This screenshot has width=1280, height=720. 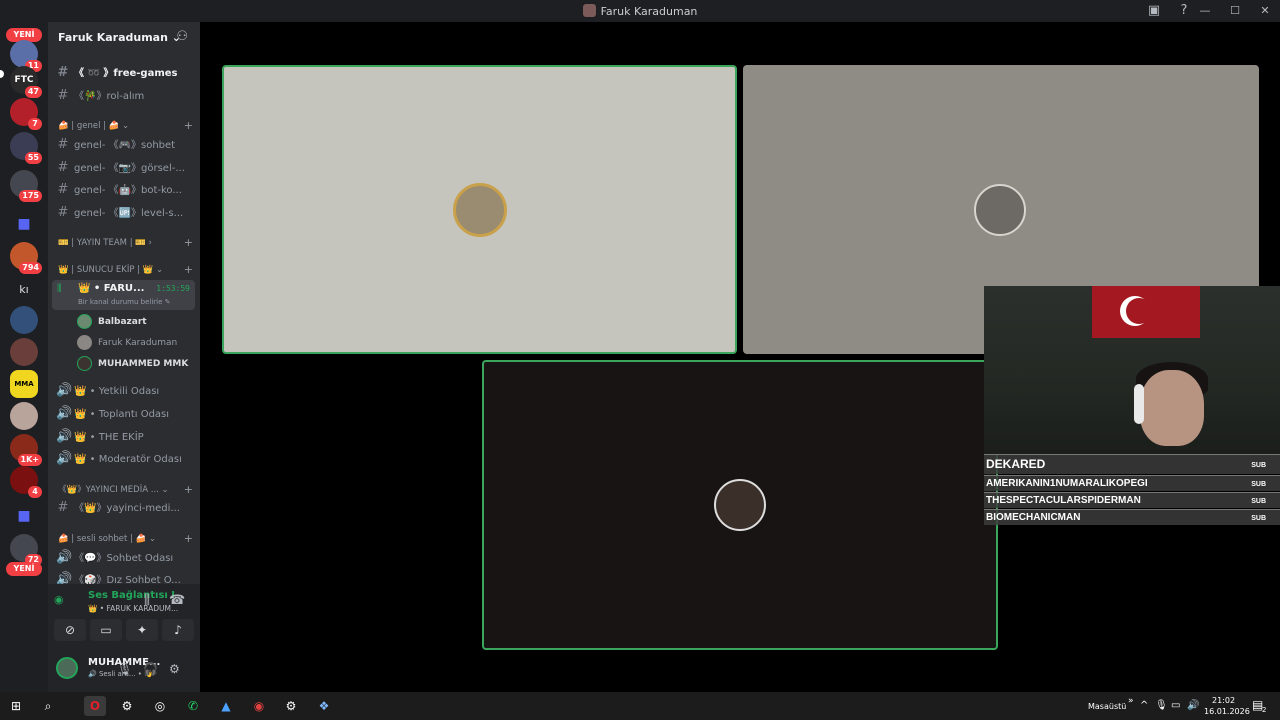 I want to click on channel-label: 《 ➿ 》free-games, so click(x=126, y=73).